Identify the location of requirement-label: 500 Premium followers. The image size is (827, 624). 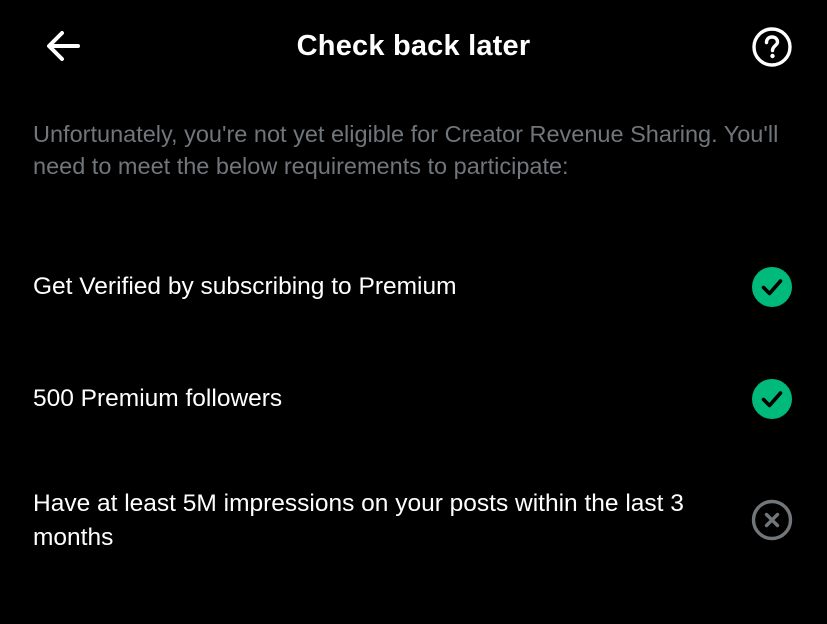
(158, 398).